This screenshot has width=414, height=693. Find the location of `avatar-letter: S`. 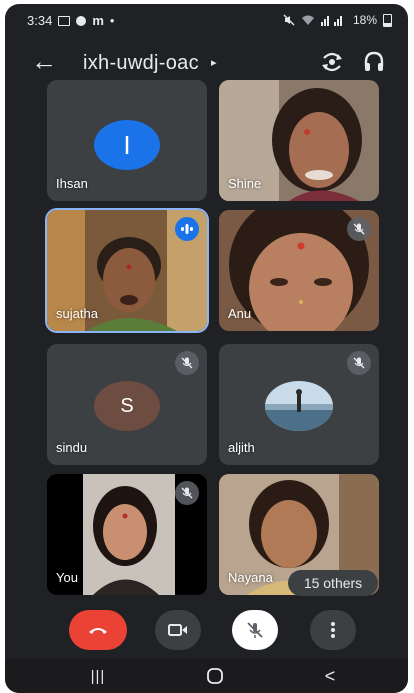

avatar-letter: S is located at coordinates (127, 405).